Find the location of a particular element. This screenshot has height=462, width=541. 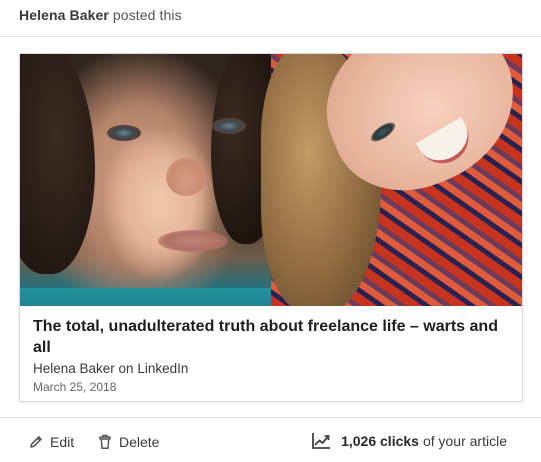

clicks-suffix: of your article is located at coordinates (464, 441).